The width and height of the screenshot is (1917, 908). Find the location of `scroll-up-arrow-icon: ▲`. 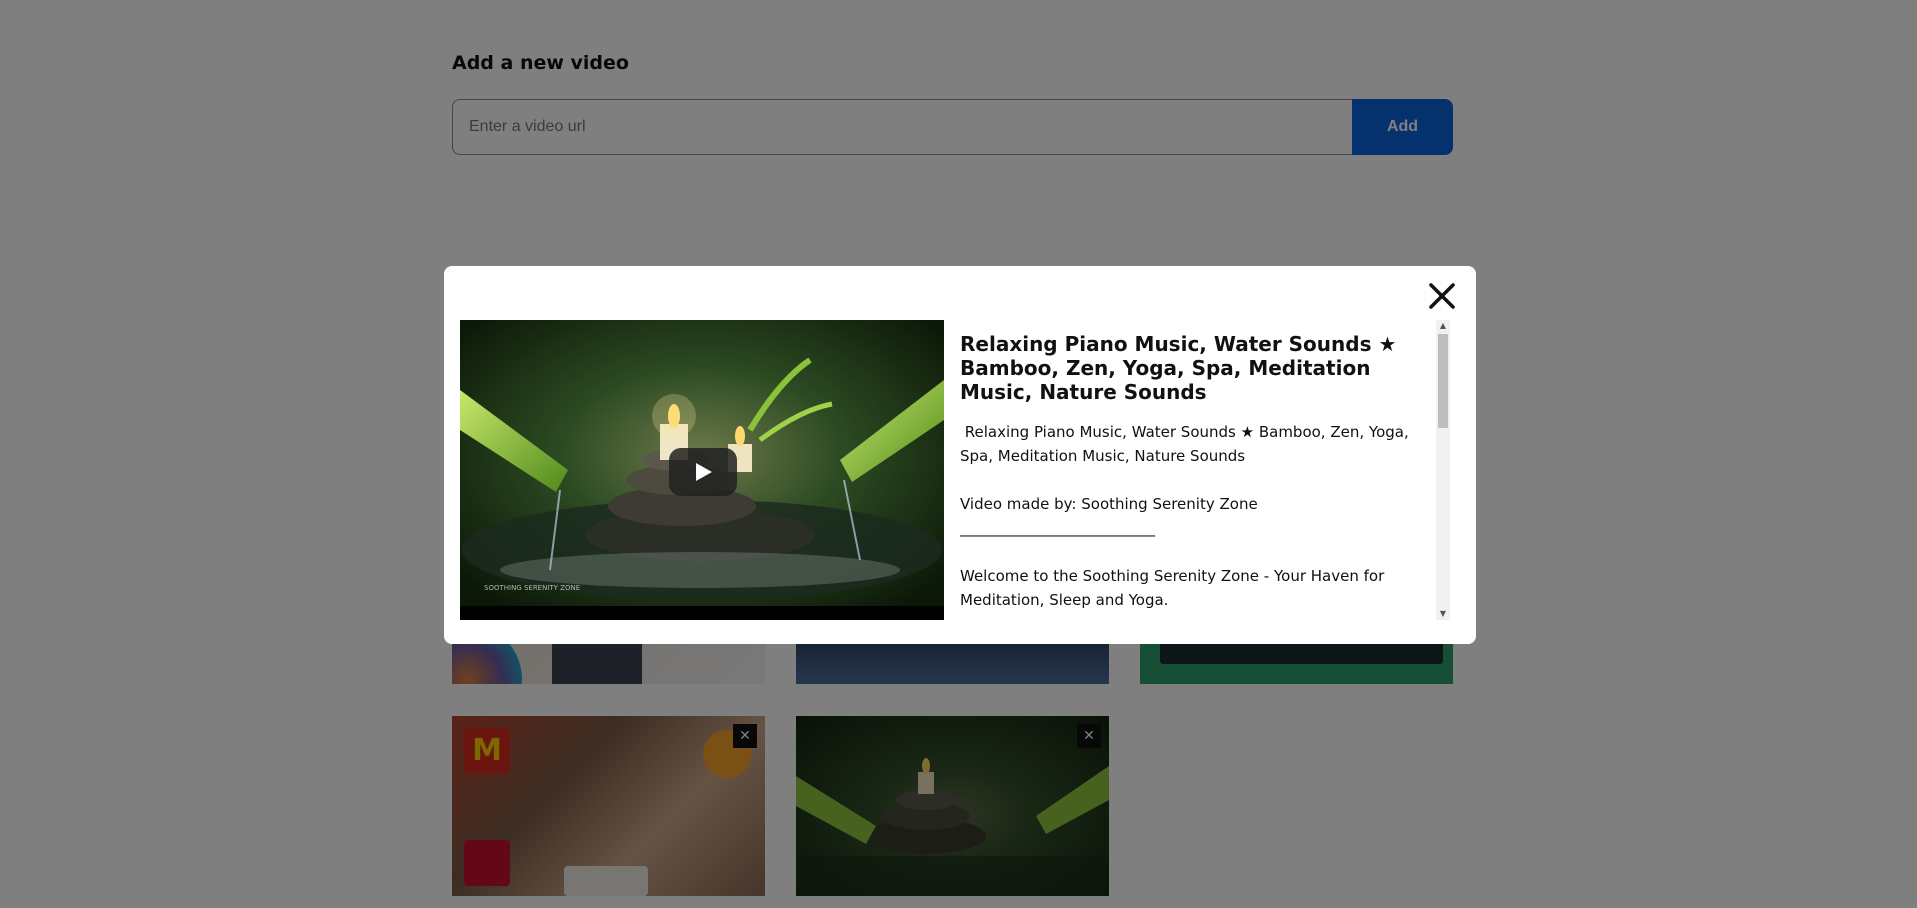

scroll-up-arrow-icon: ▲ is located at coordinates (1443, 326).